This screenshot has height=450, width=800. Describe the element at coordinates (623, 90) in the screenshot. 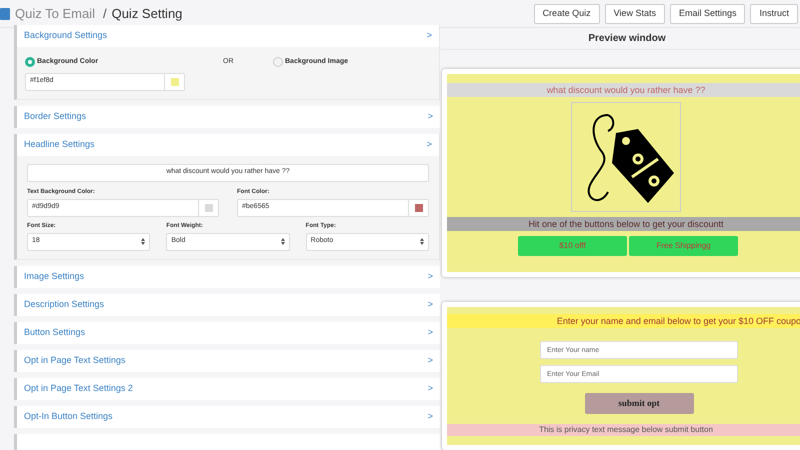

I see `quiz-headline: what discount would you rather have ??` at that location.